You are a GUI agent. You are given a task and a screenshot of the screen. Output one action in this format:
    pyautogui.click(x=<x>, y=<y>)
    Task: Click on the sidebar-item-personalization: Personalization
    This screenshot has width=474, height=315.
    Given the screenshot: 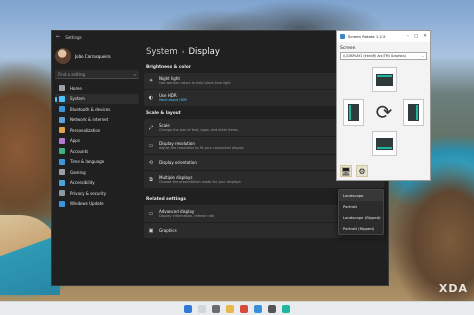 What is the action you would take?
    pyautogui.click(x=97, y=130)
    